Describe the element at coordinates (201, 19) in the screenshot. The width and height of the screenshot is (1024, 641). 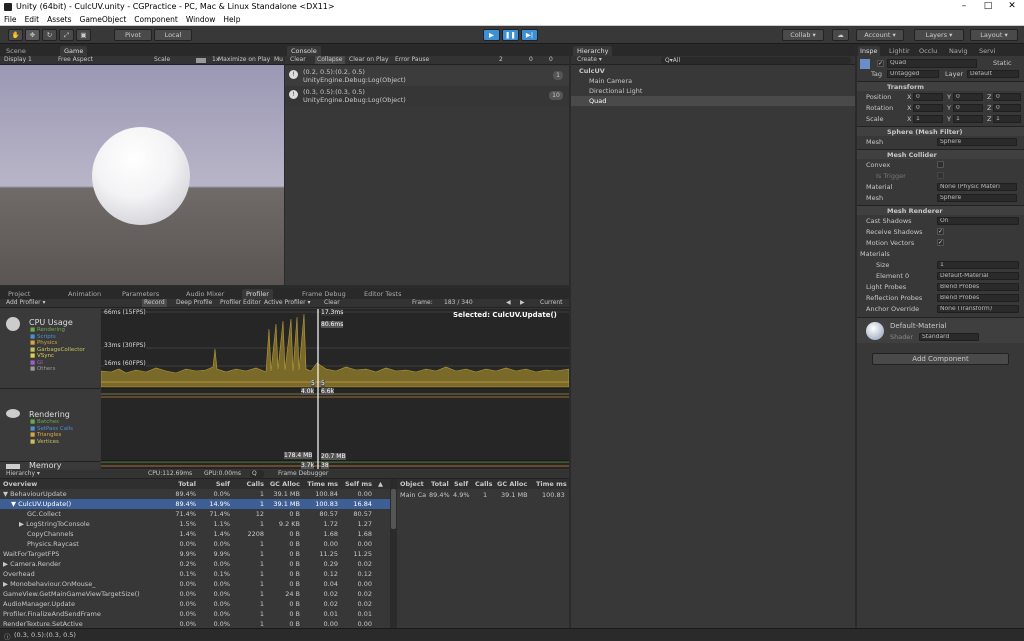
I see `menu-window: Window` at that location.